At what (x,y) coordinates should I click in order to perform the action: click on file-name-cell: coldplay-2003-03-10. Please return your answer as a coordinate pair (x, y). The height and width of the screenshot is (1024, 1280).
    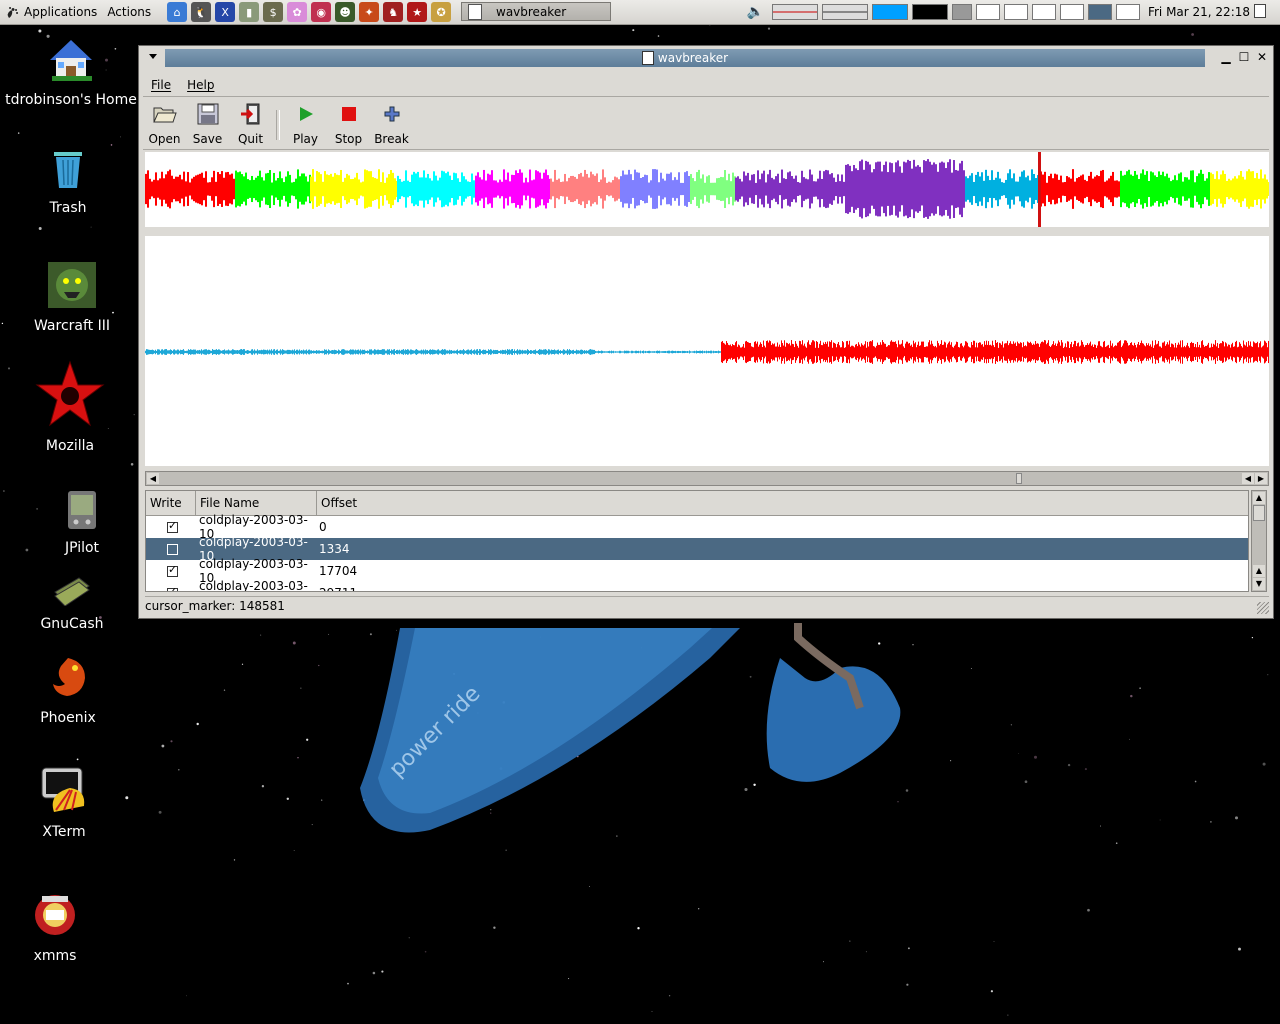
    Looking at the image, I should click on (259, 585).